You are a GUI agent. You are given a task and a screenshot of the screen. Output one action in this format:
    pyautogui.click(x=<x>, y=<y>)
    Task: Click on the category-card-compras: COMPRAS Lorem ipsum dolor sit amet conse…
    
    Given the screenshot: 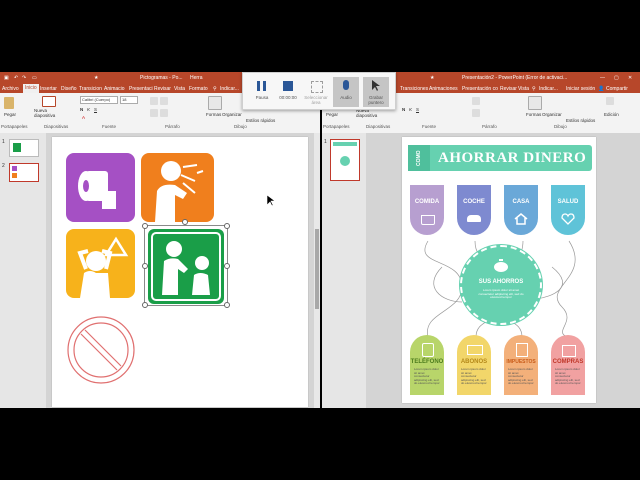 What is the action you would take?
    pyautogui.click(x=568, y=365)
    